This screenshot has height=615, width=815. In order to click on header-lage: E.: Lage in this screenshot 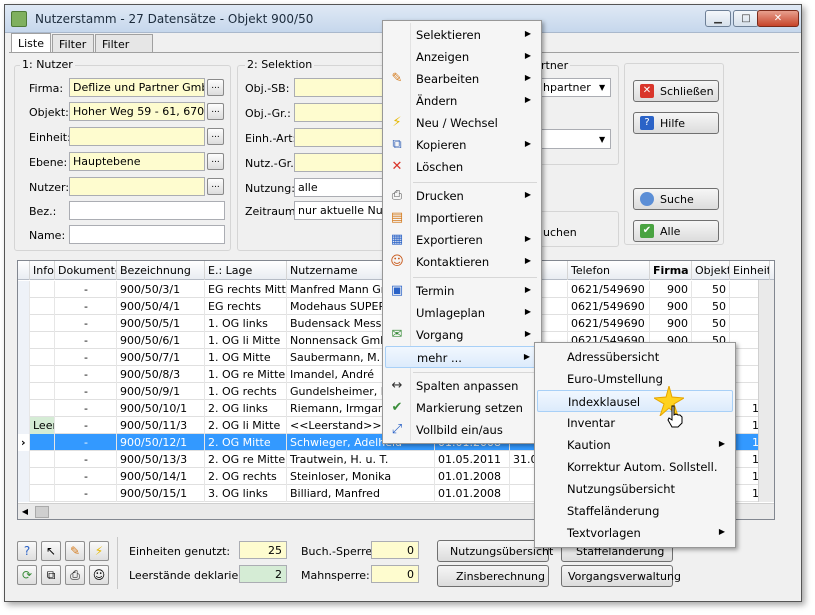, I will do `click(246, 270)`.